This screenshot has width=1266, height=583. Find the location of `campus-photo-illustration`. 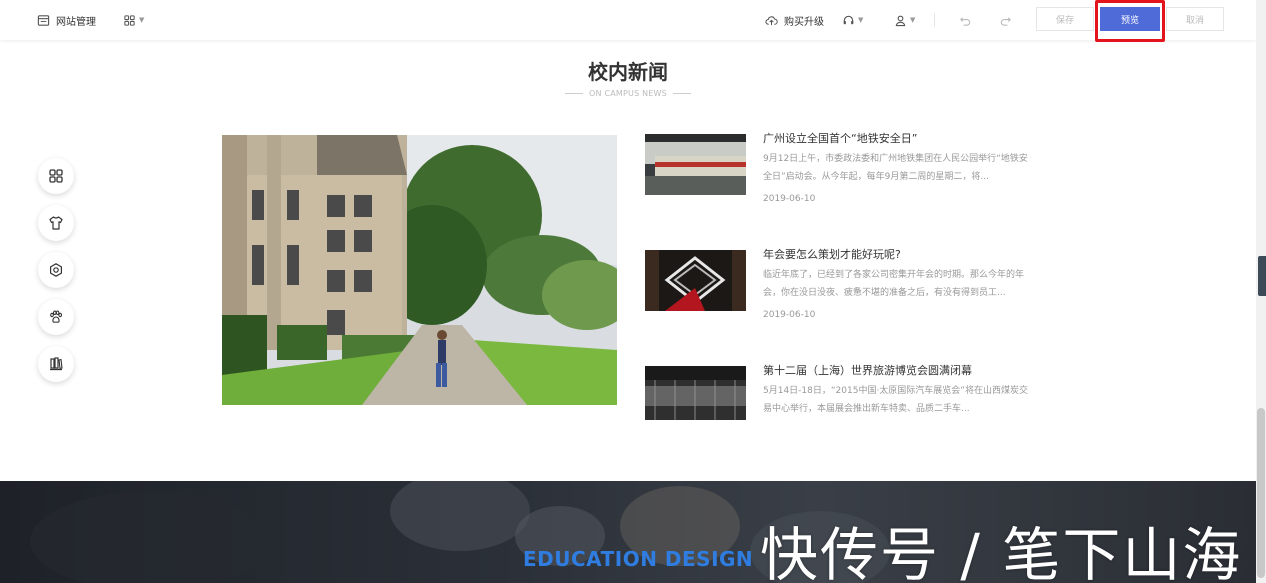

campus-photo-illustration is located at coordinates (419, 270).